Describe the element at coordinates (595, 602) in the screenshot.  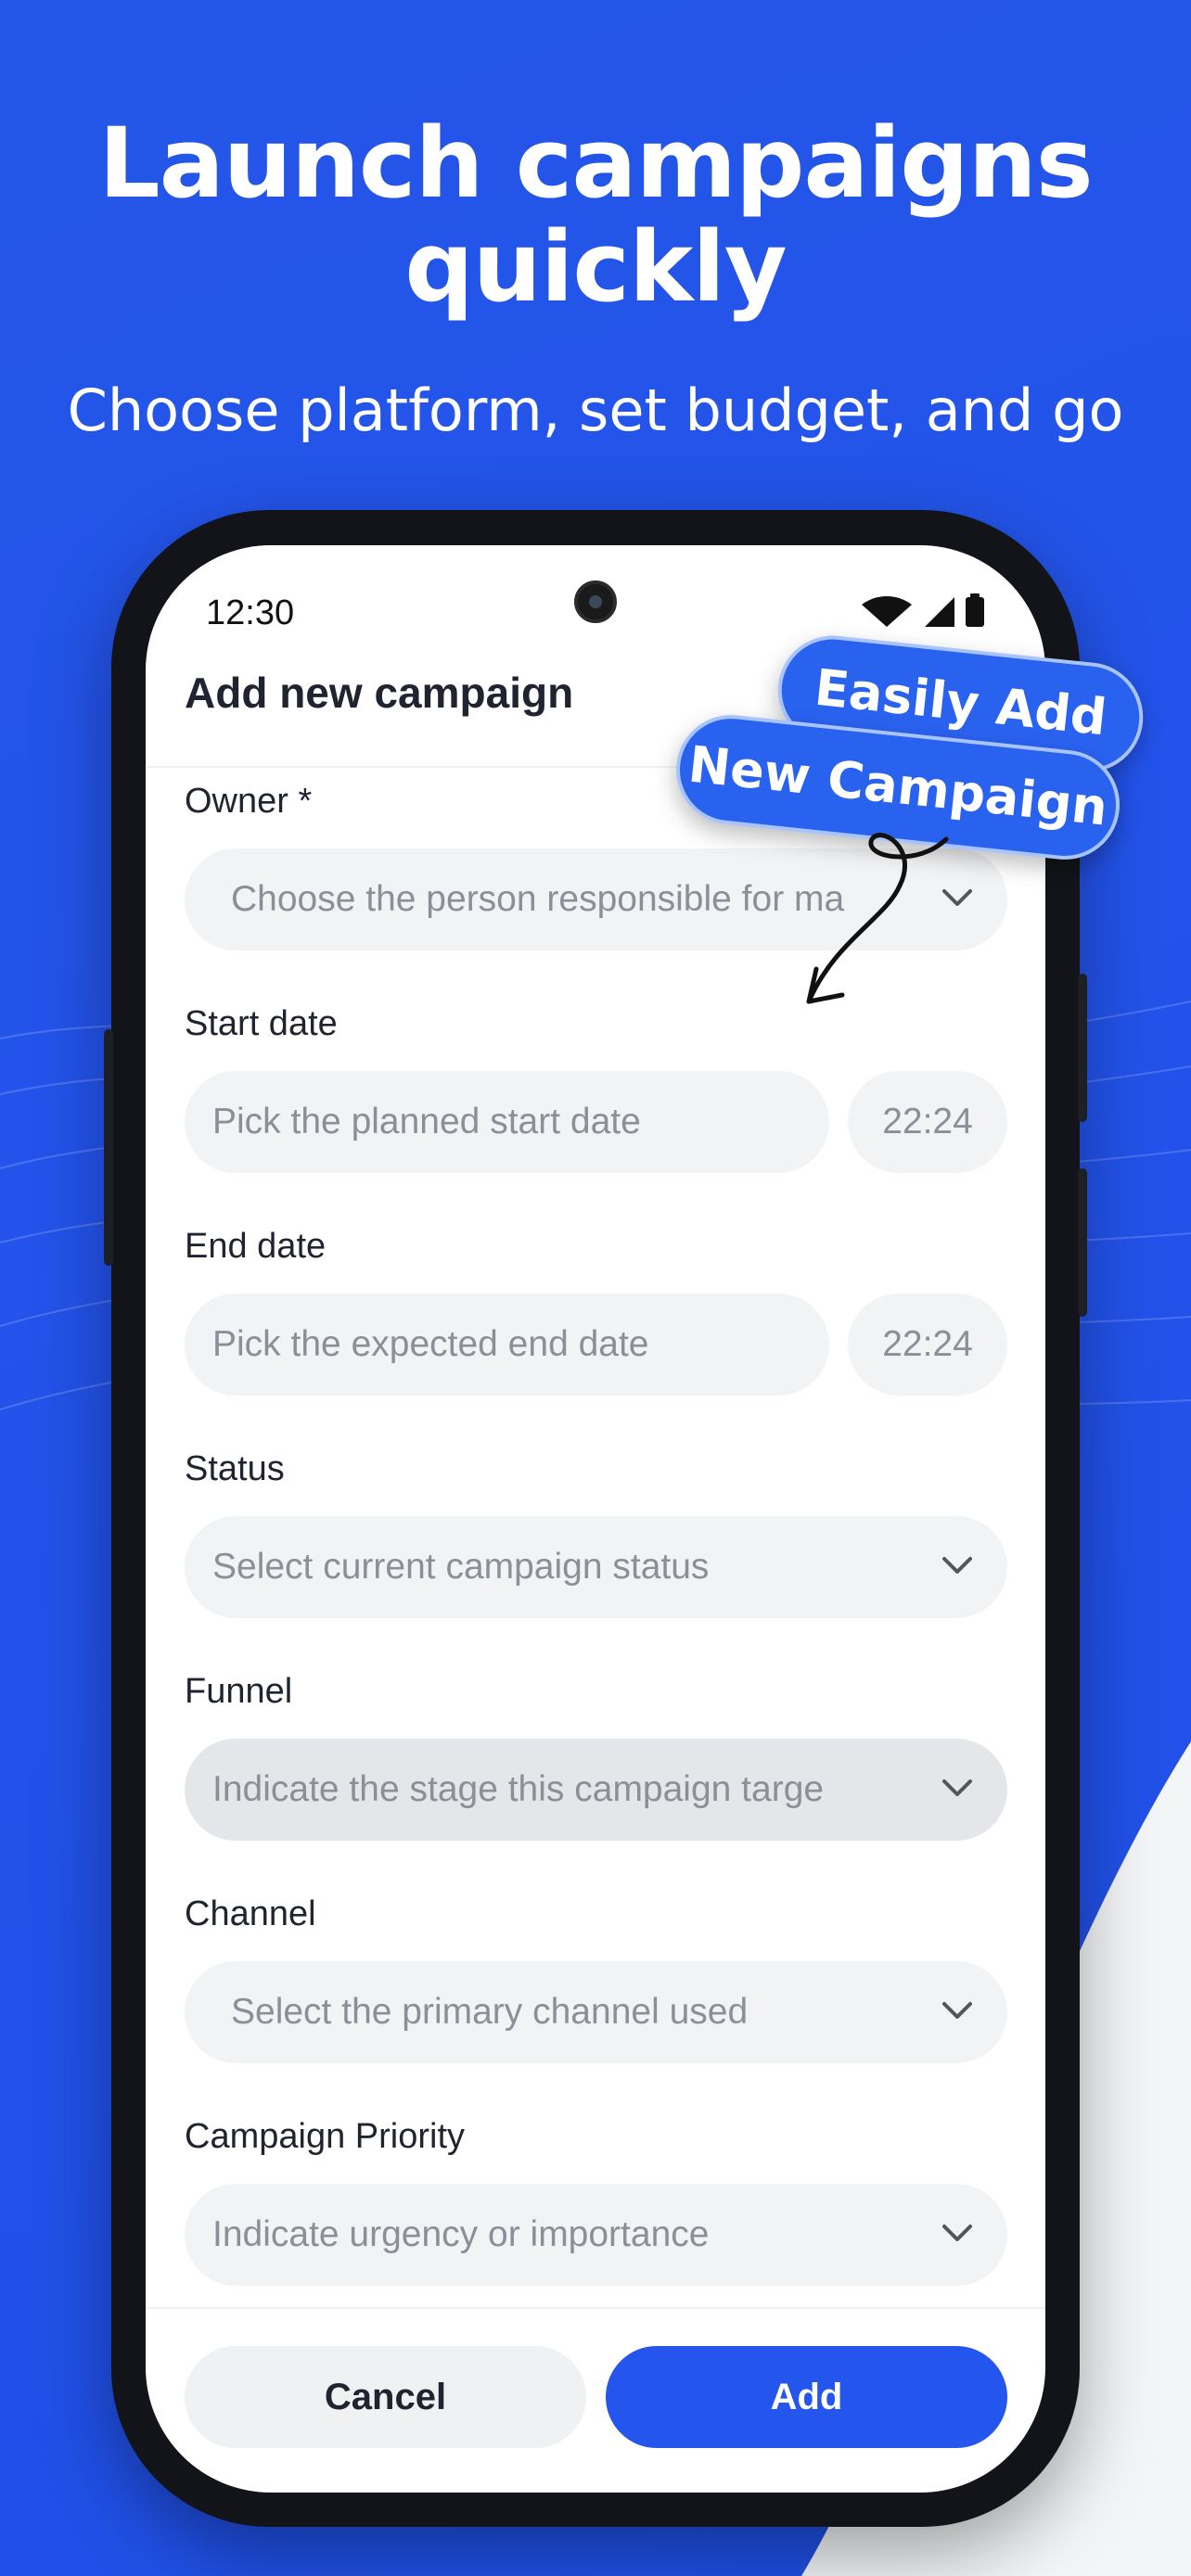
I see `front-camera` at that location.